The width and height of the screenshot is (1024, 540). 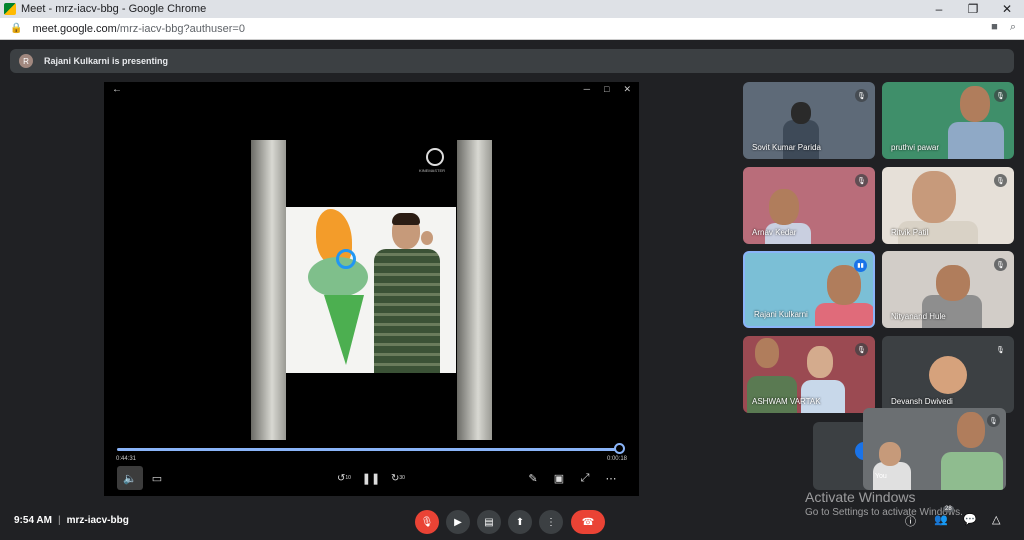 What do you see at coordinates (117, 89) in the screenshot?
I see `back-arrow-icon: ←` at bounding box center [117, 89].